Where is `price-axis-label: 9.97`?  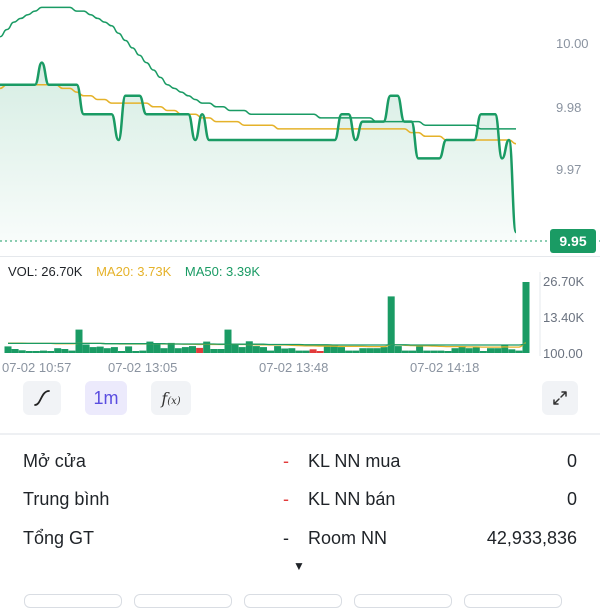 price-axis-label: 9.97 is located at coordinates (569, 169).